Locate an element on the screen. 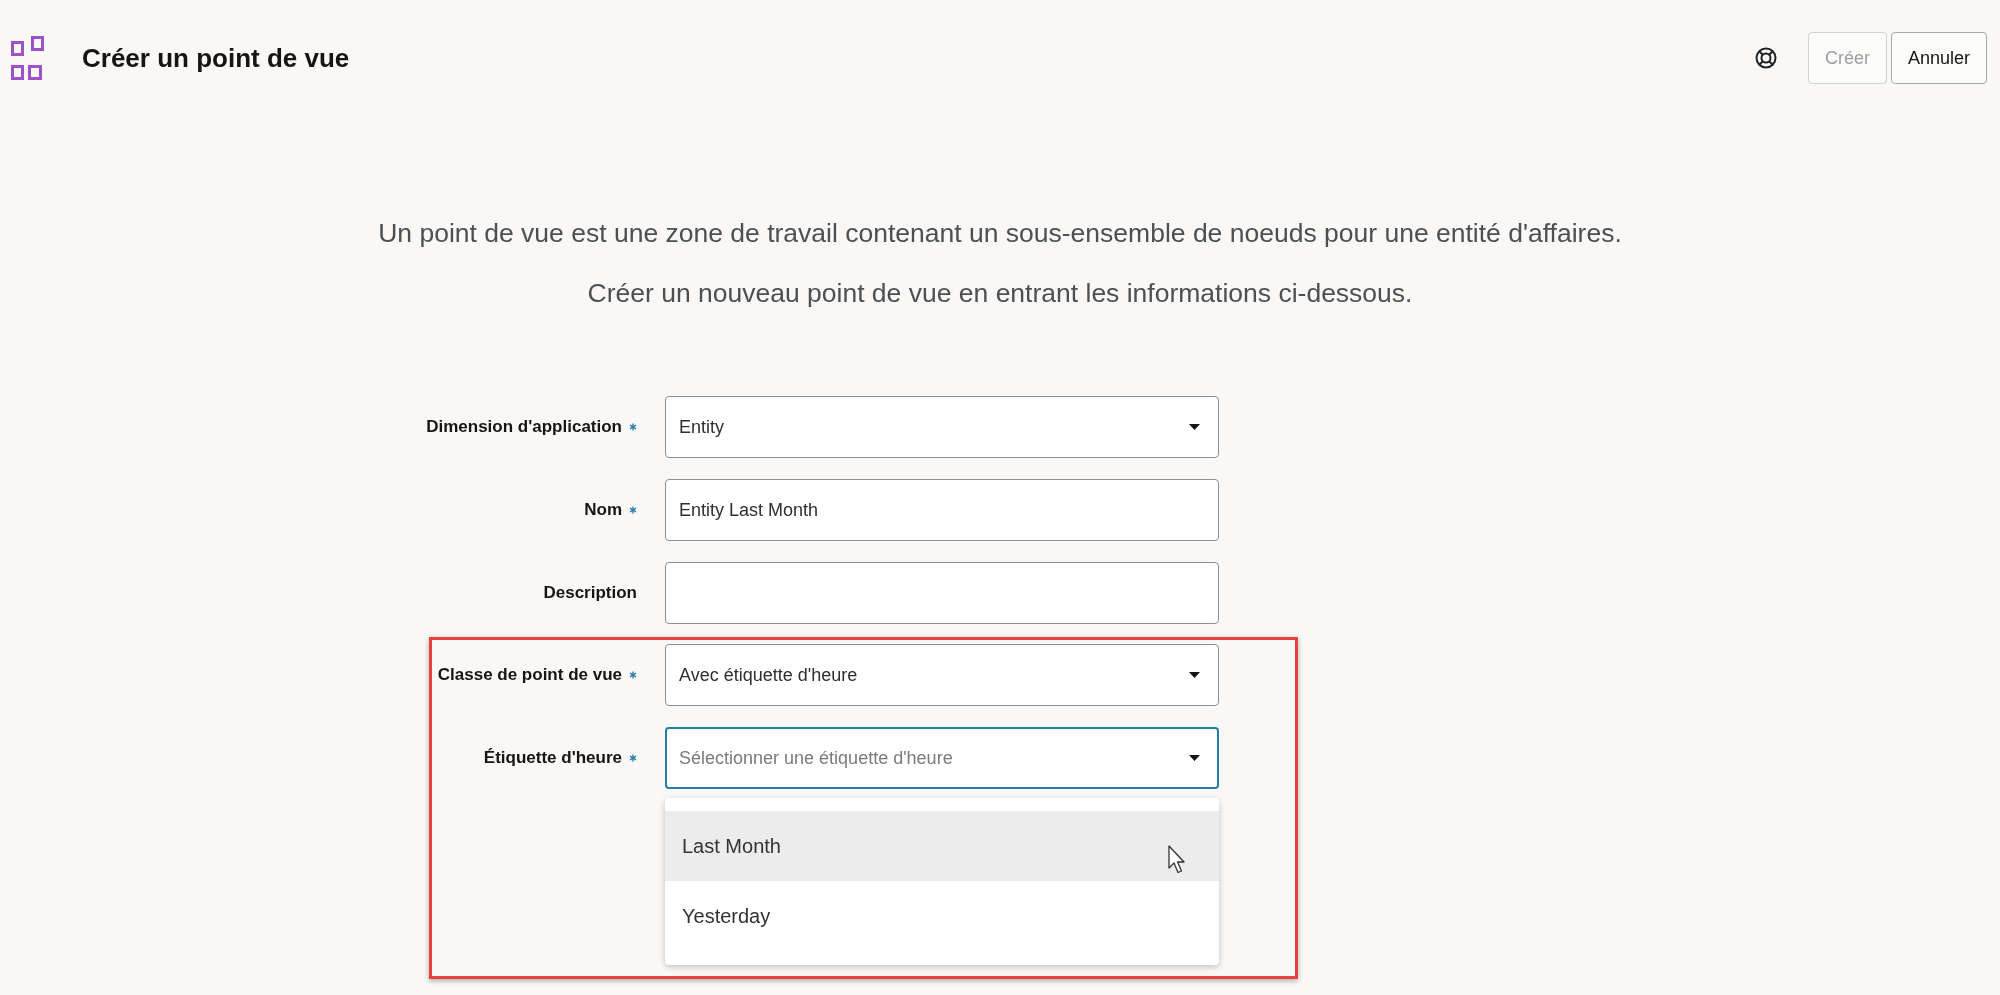 The image size is (2000, 995). intro-text: Créer un nouveau point de vue en entrant les informations ci-dessous. is located at coordinates (1000, 293).